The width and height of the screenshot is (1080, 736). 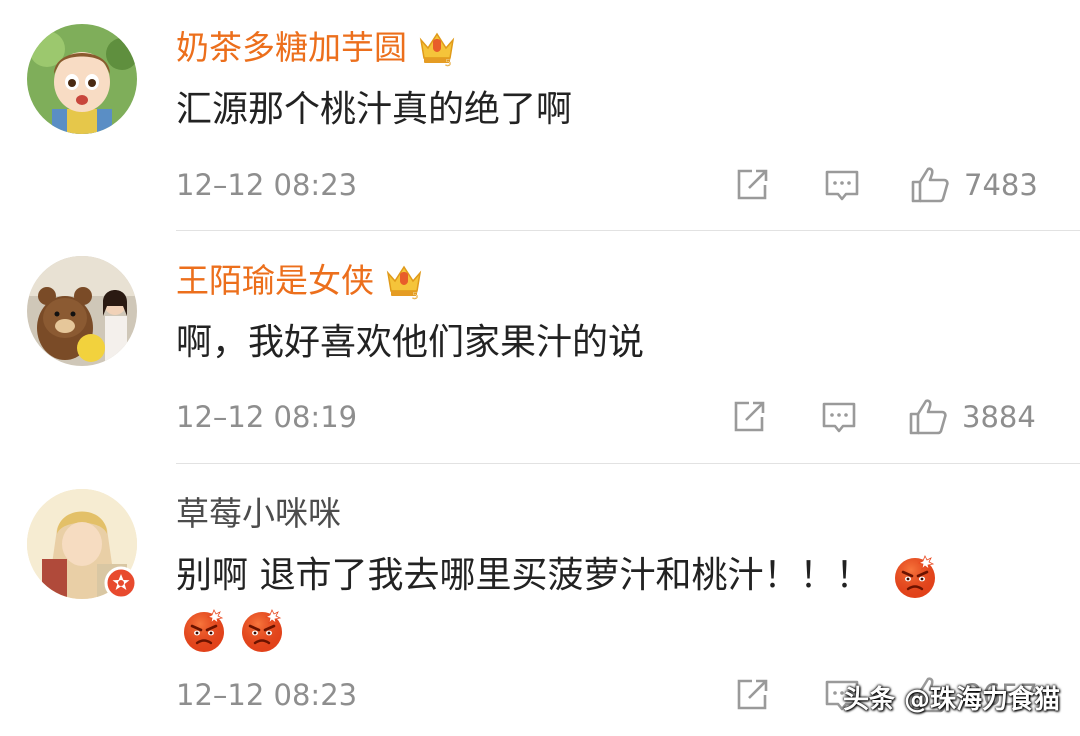 I want to click on timestamp: 12–12 08:19, so click(x=267, y=417).